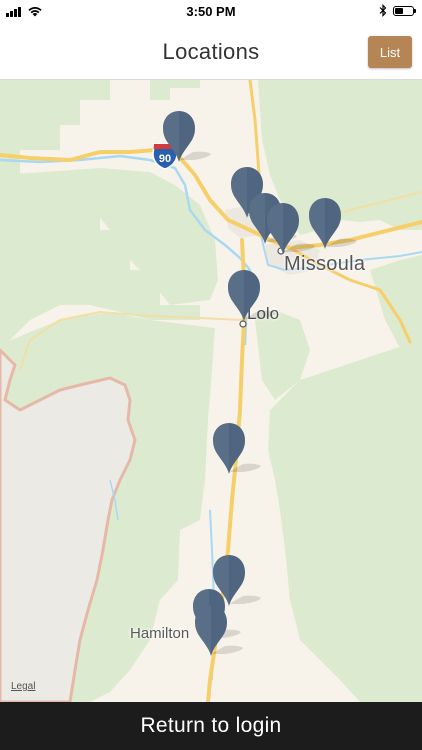  I want to click on legal-link: Legal, so click(23, 686).